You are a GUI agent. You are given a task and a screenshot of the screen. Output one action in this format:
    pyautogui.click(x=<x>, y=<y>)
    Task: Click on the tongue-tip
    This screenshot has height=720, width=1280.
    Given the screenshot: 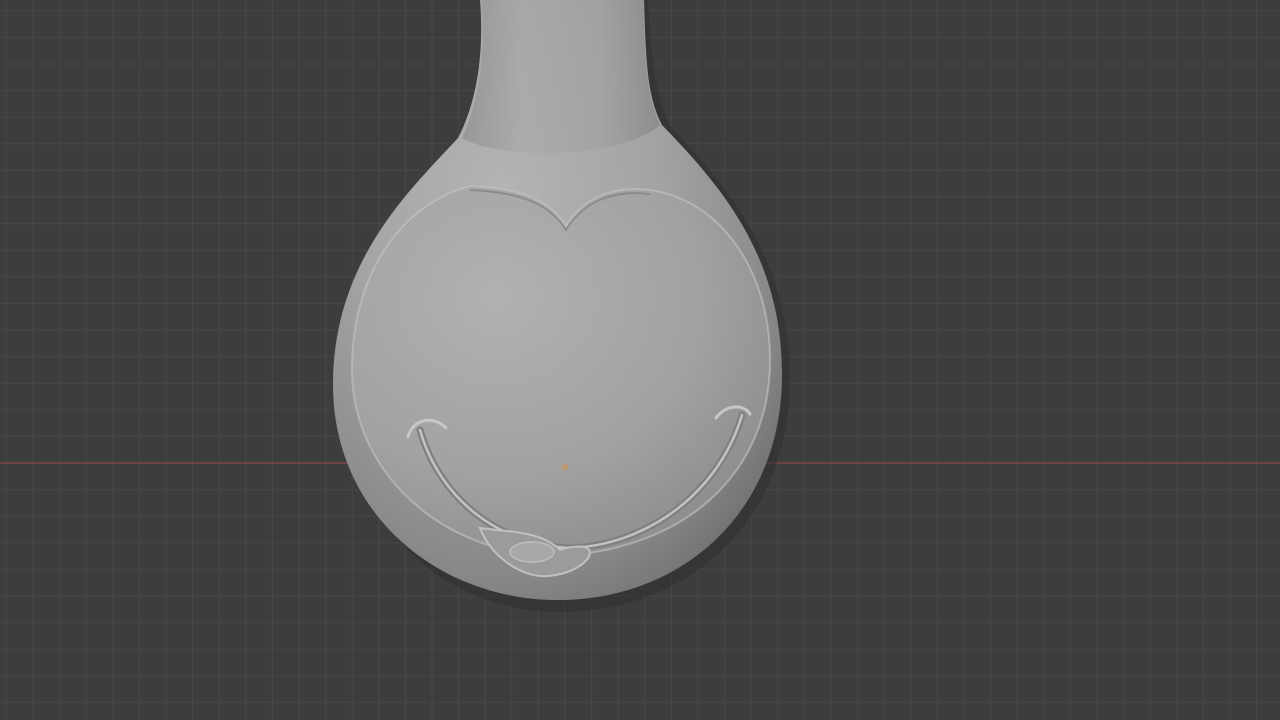 What is the action you would take?
    pyautogui.click(x=532, y=552)
    